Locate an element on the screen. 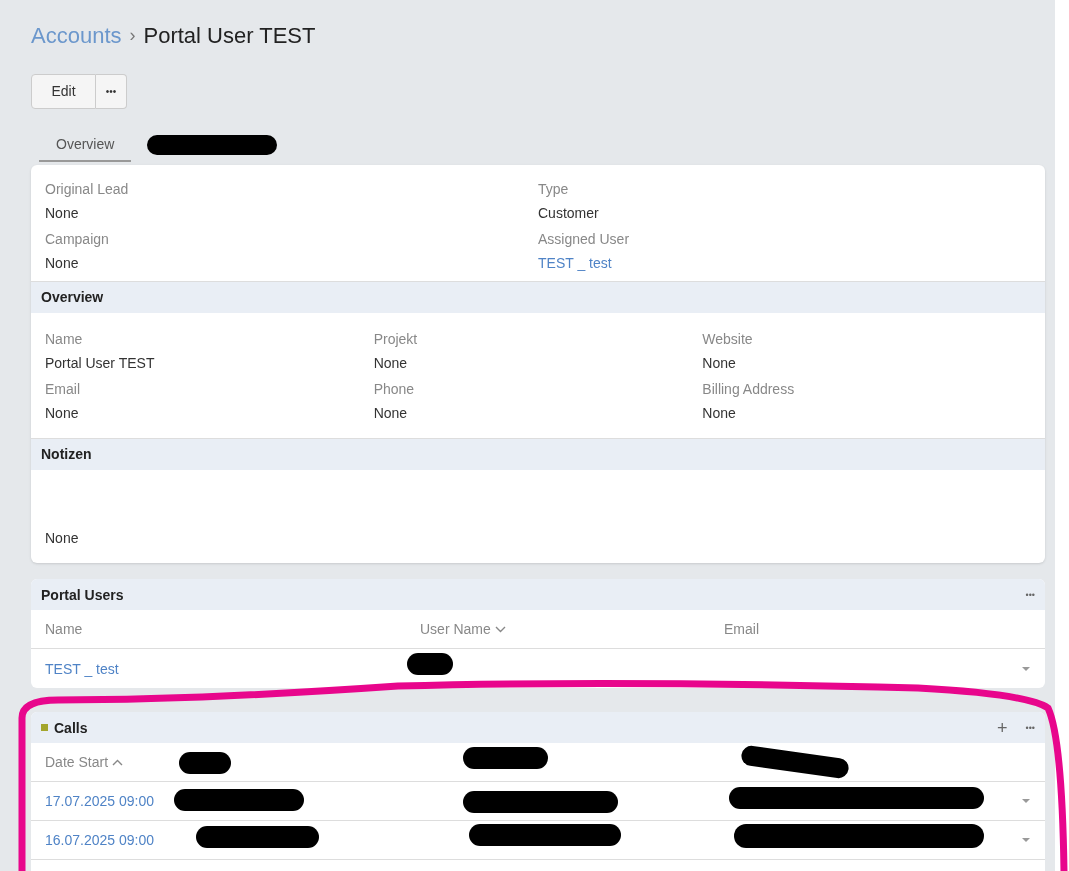  field-label: Website is located at coordinates (728, 339).